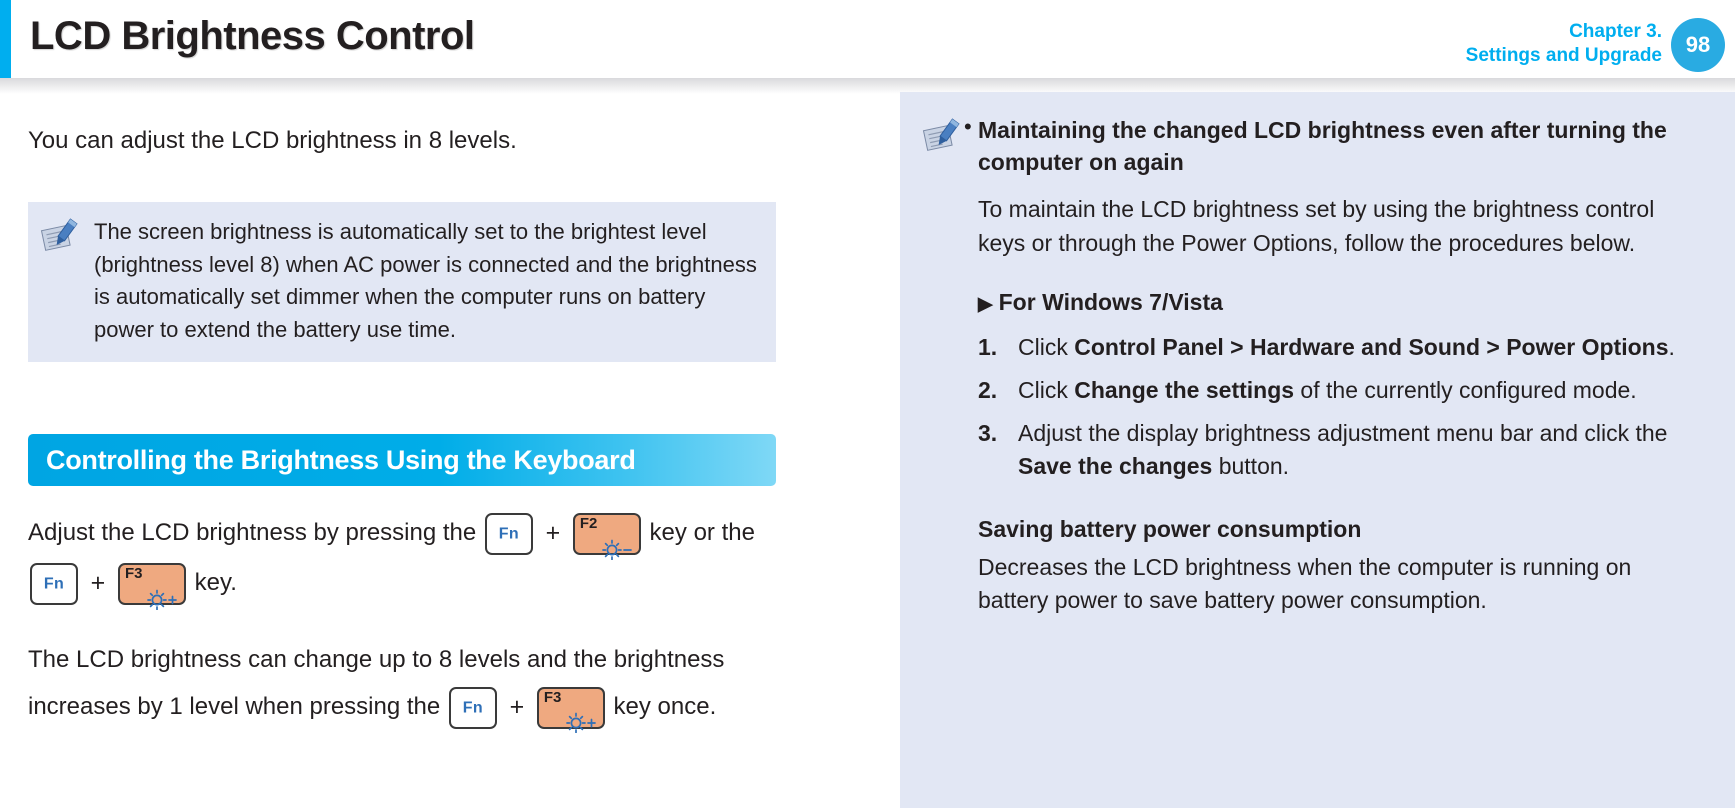  Describe the element at coordinates (942, 136) in the screenshot. I see `note-pen-icon-right` at that location.